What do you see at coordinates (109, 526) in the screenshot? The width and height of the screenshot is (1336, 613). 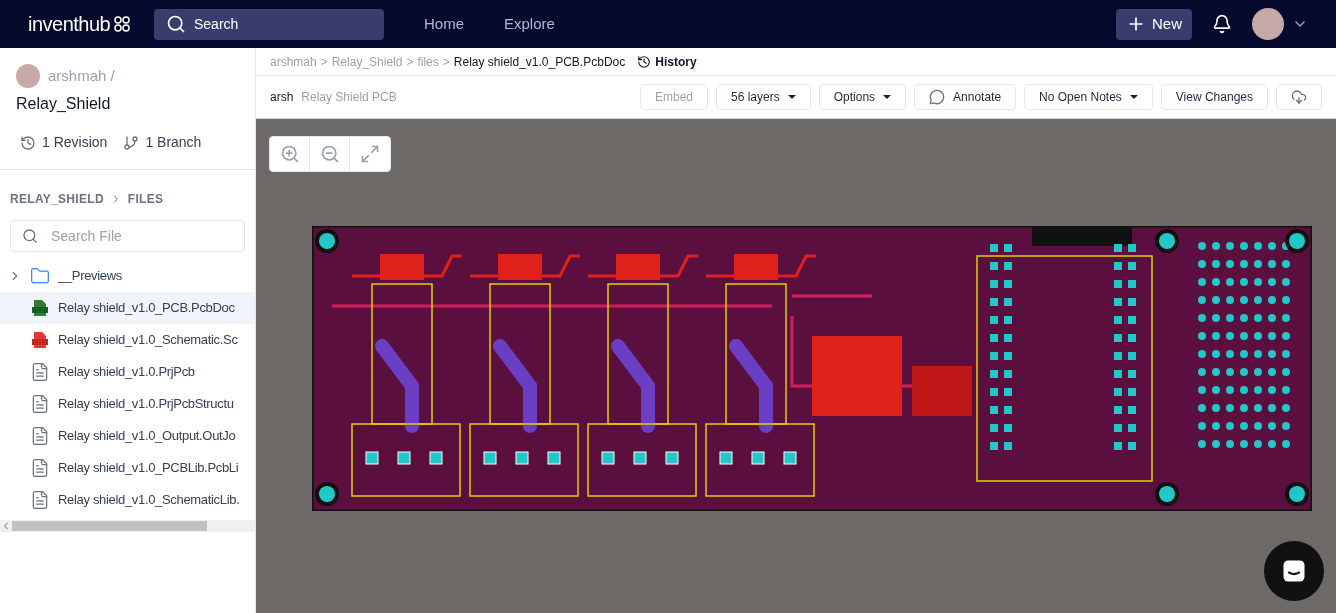 I see `scrollbar-thumb` at bounding box center [109, 526].